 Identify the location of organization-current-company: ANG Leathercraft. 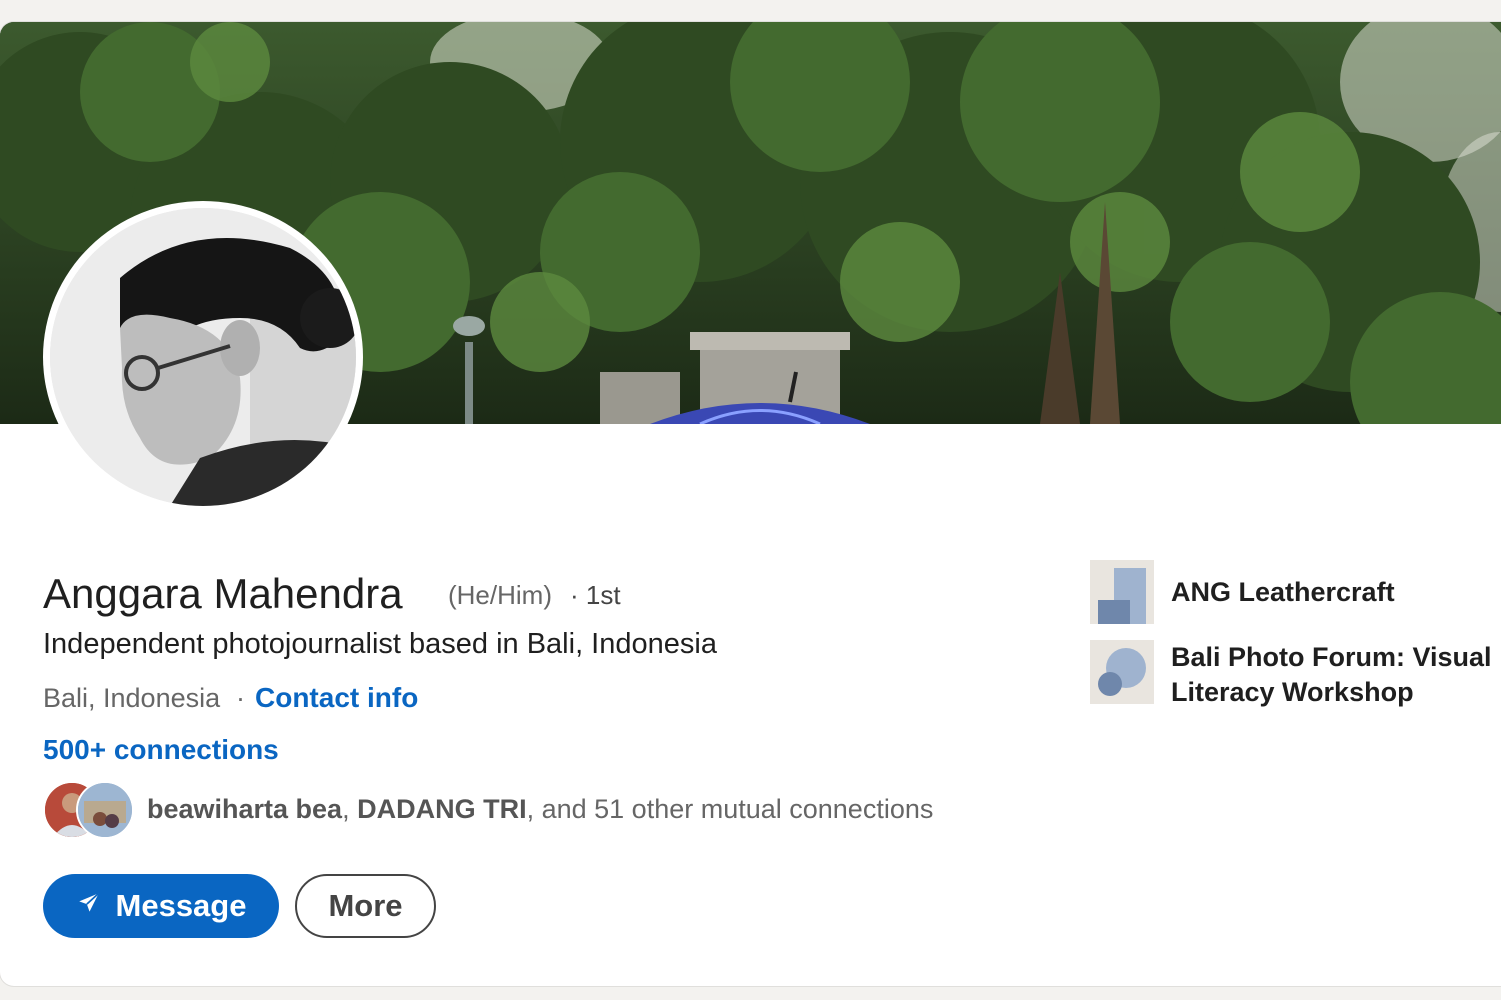
(1295, 592).